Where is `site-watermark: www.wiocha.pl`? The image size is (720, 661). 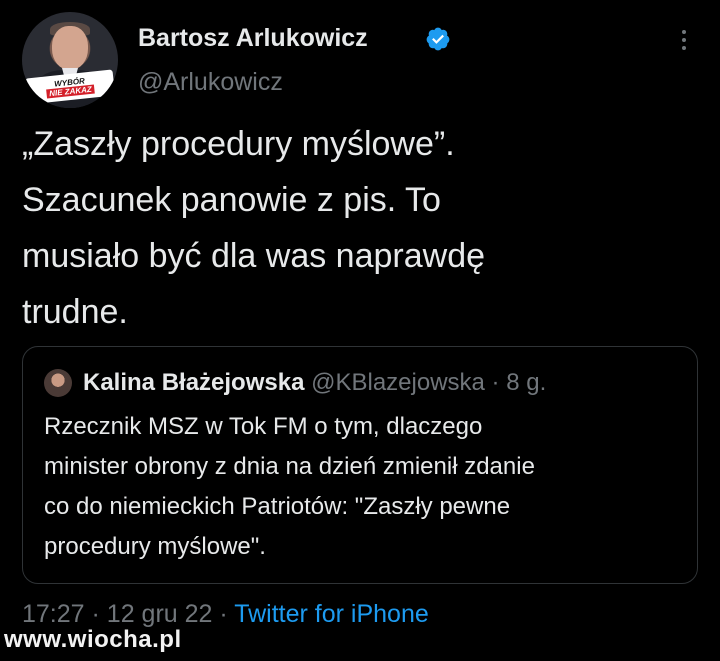 site-watermark: www.wiocha.pl is located at coordinates (93, 639).